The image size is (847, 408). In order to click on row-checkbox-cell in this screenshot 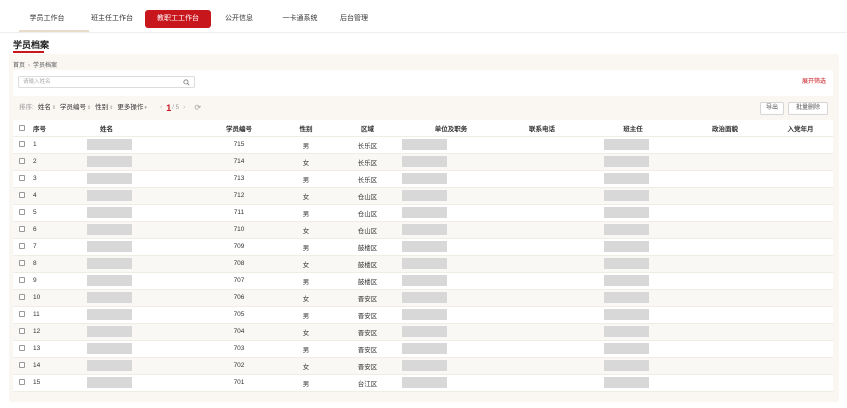, I will do `click(23, 348)`.